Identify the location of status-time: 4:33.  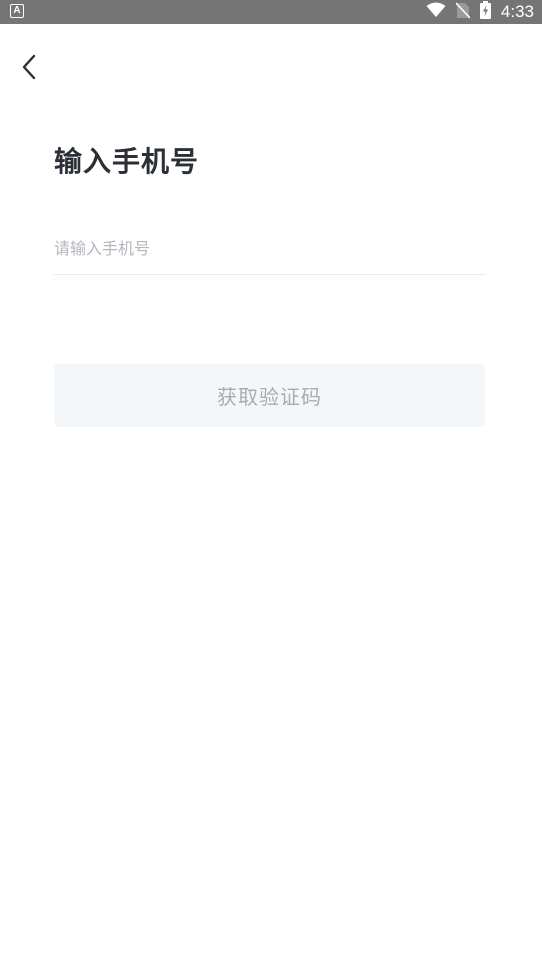
(517, 11).